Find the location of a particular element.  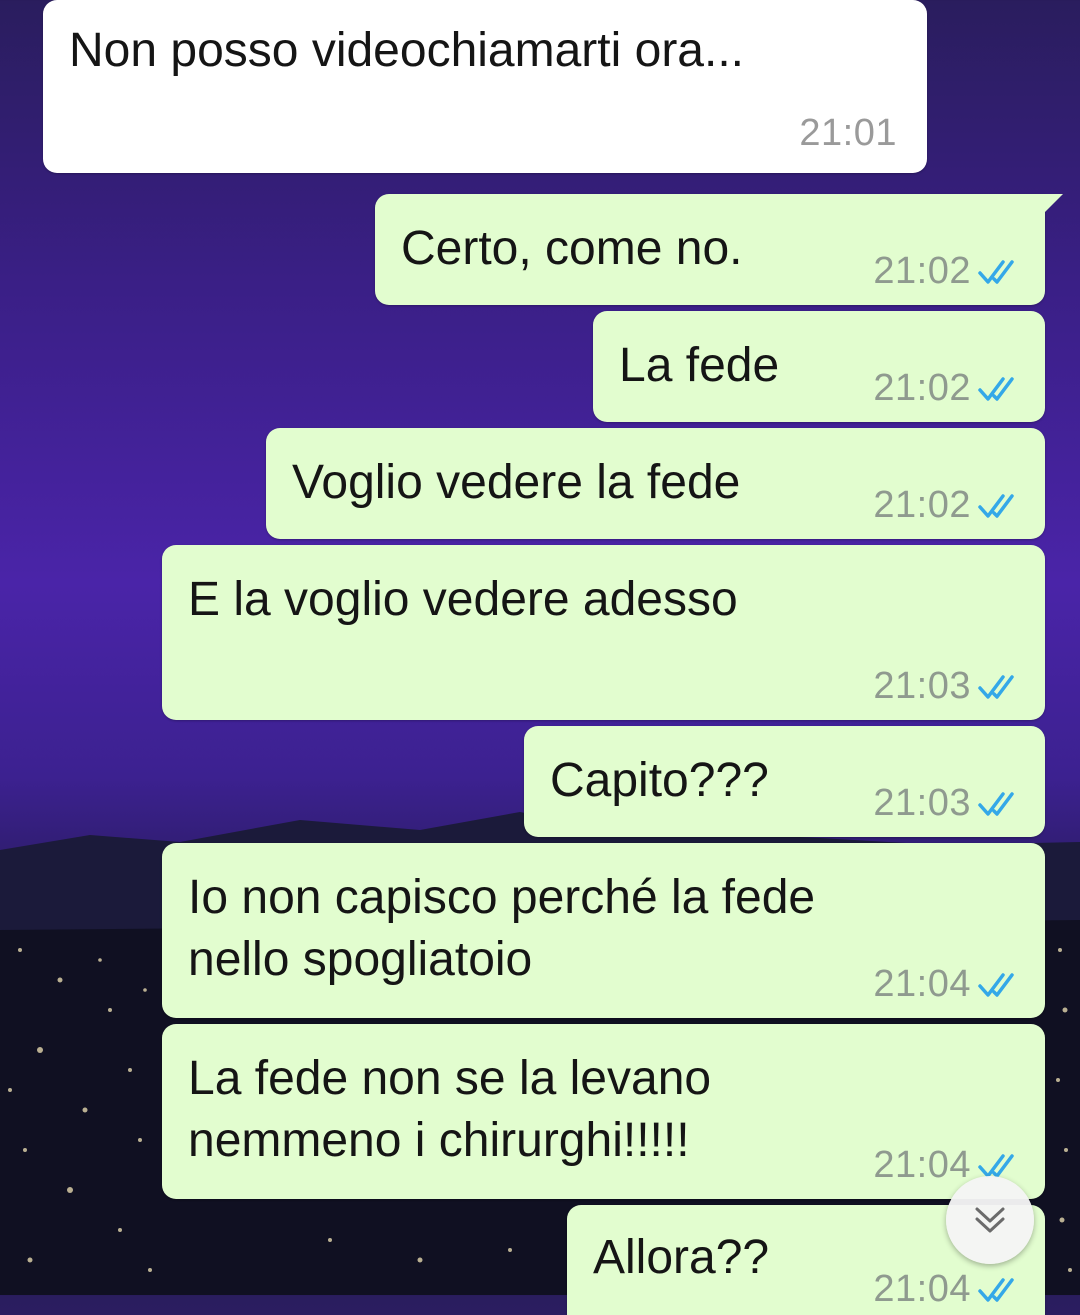

message-text: Allora?? is located at coordinates (681, 1257).